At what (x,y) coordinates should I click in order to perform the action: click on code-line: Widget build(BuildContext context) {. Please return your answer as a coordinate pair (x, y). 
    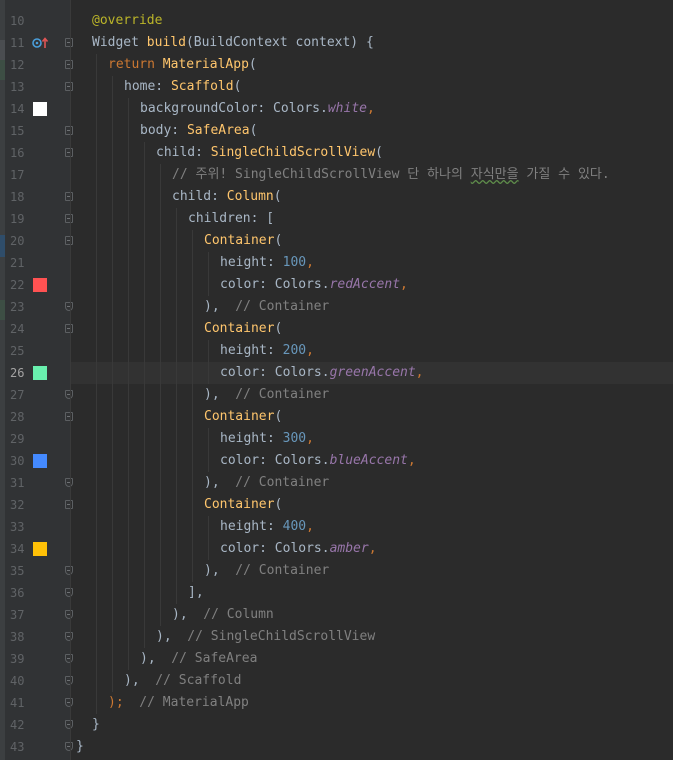
    Looking at the image, I should click on (372, 43).